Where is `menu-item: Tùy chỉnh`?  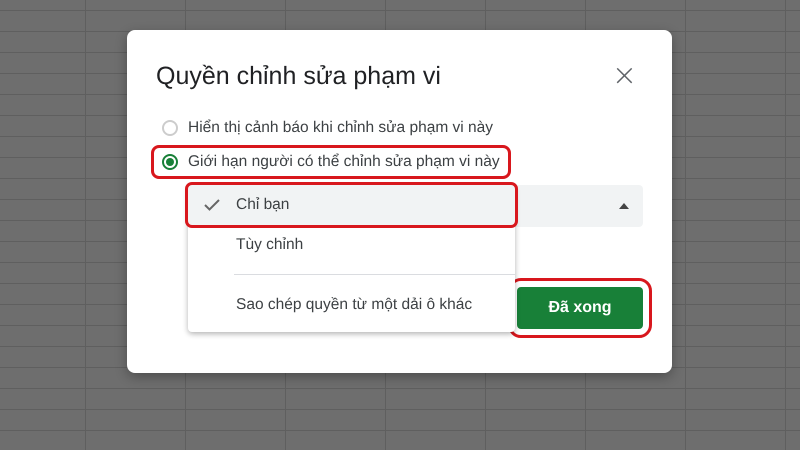 menu-item: Tùy chỉnh is located at coordinates (351, 245).